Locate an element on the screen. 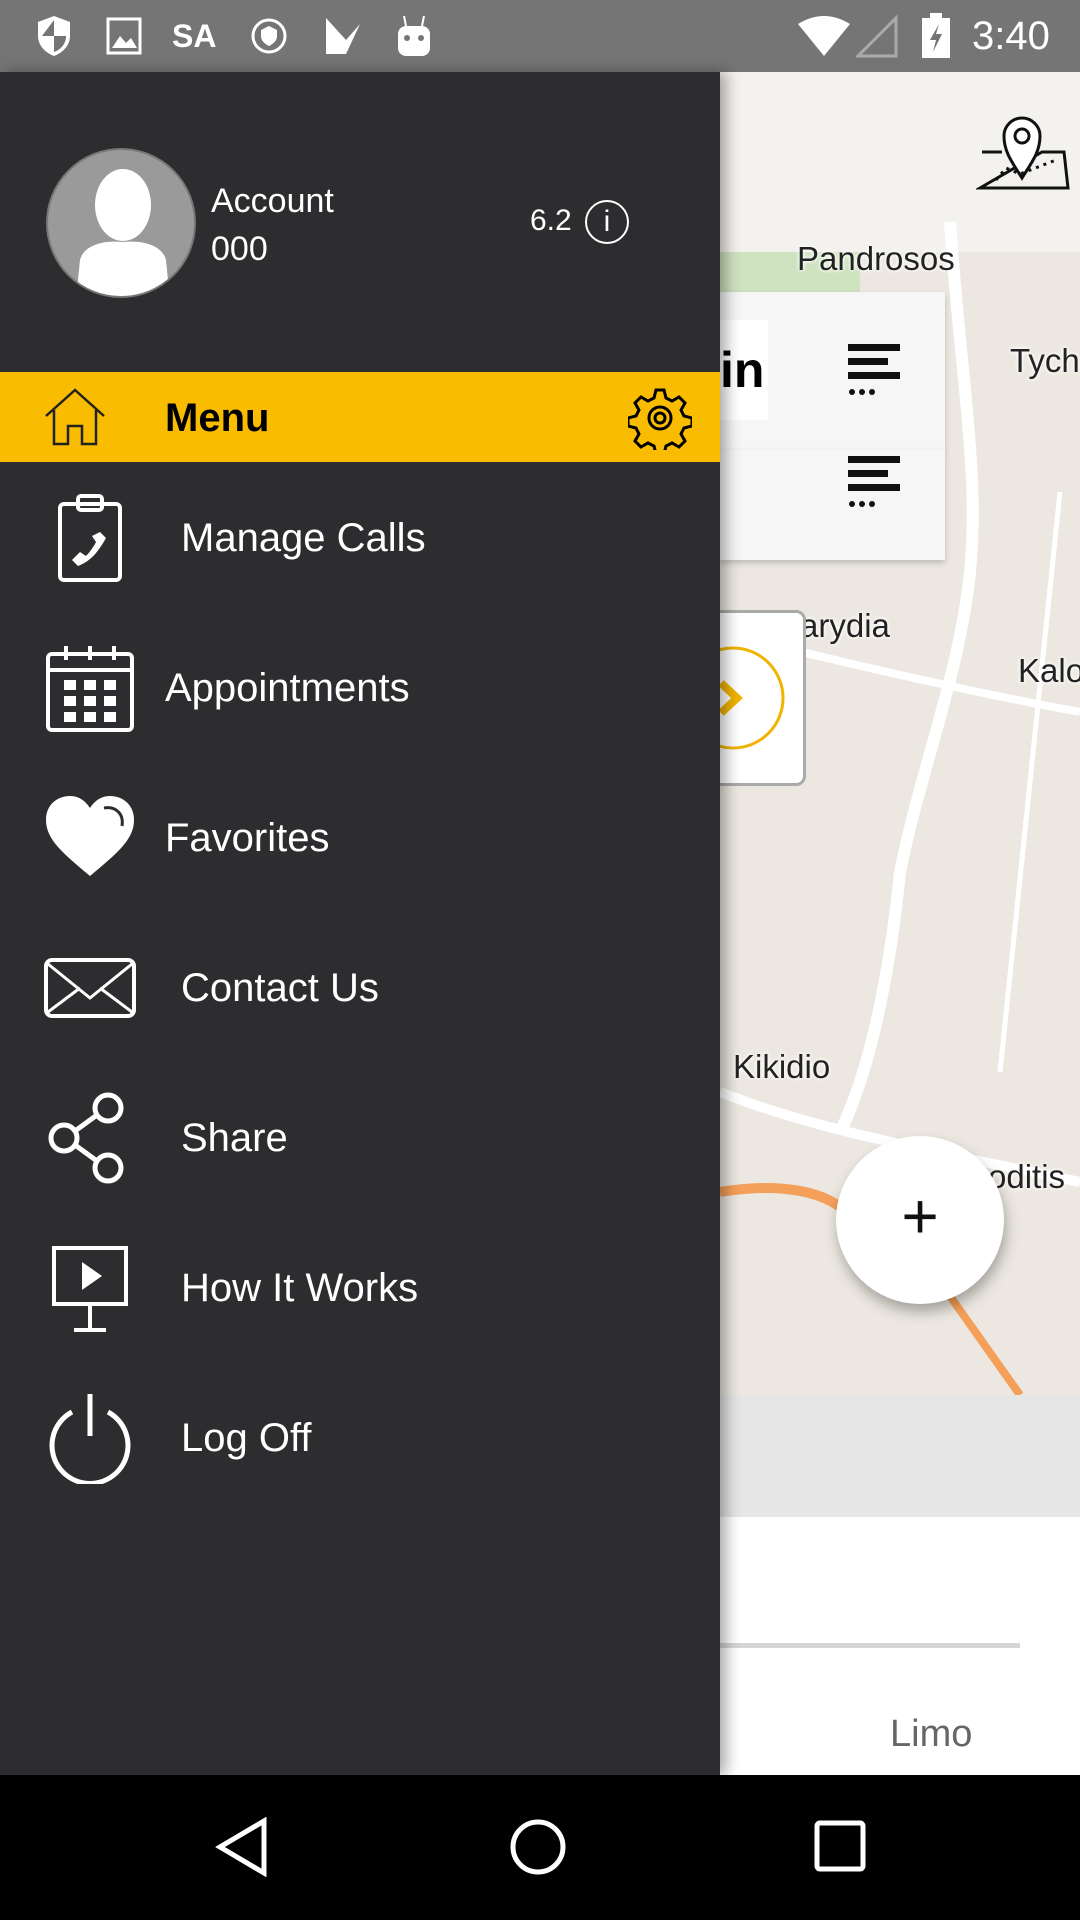 Image resolution: width=1080 pixels, height=1920 pixels. recents-icon is located at coordinates (841, 1847).